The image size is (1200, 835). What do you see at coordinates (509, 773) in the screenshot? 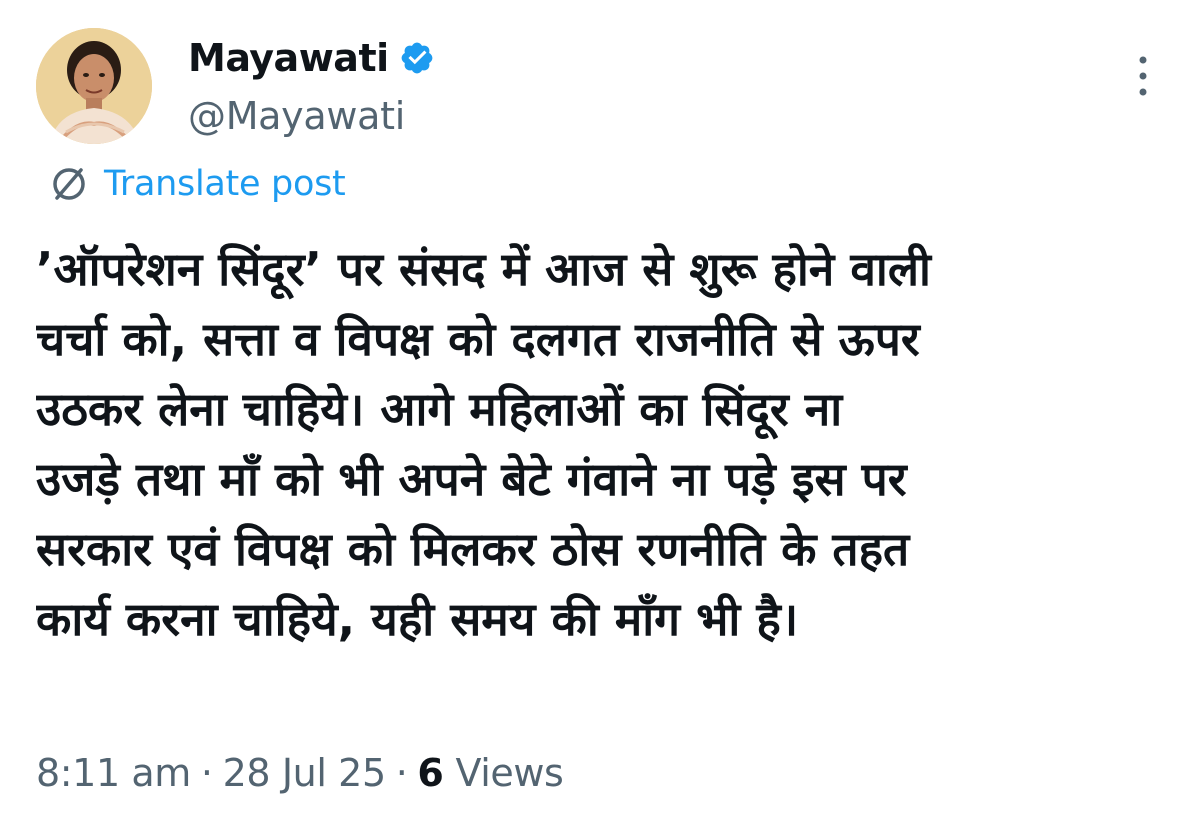
I see `views-label: Views` at bounding box center [509, 773].